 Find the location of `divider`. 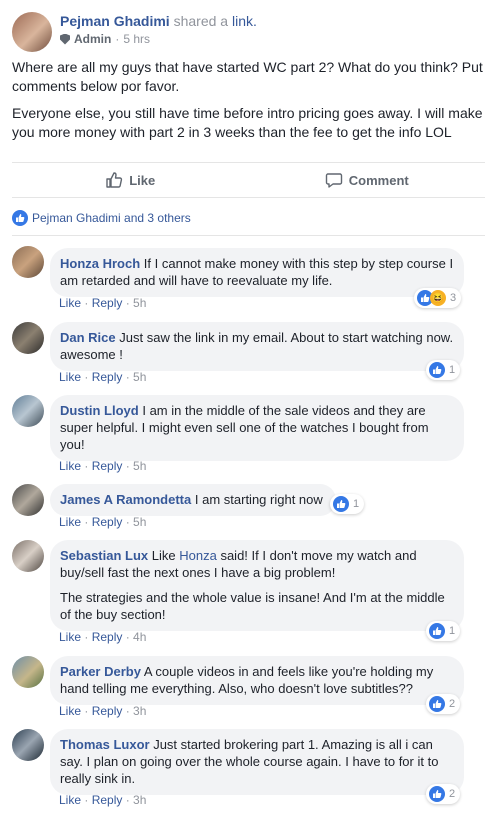

divider is located at coordinates (248, 235).